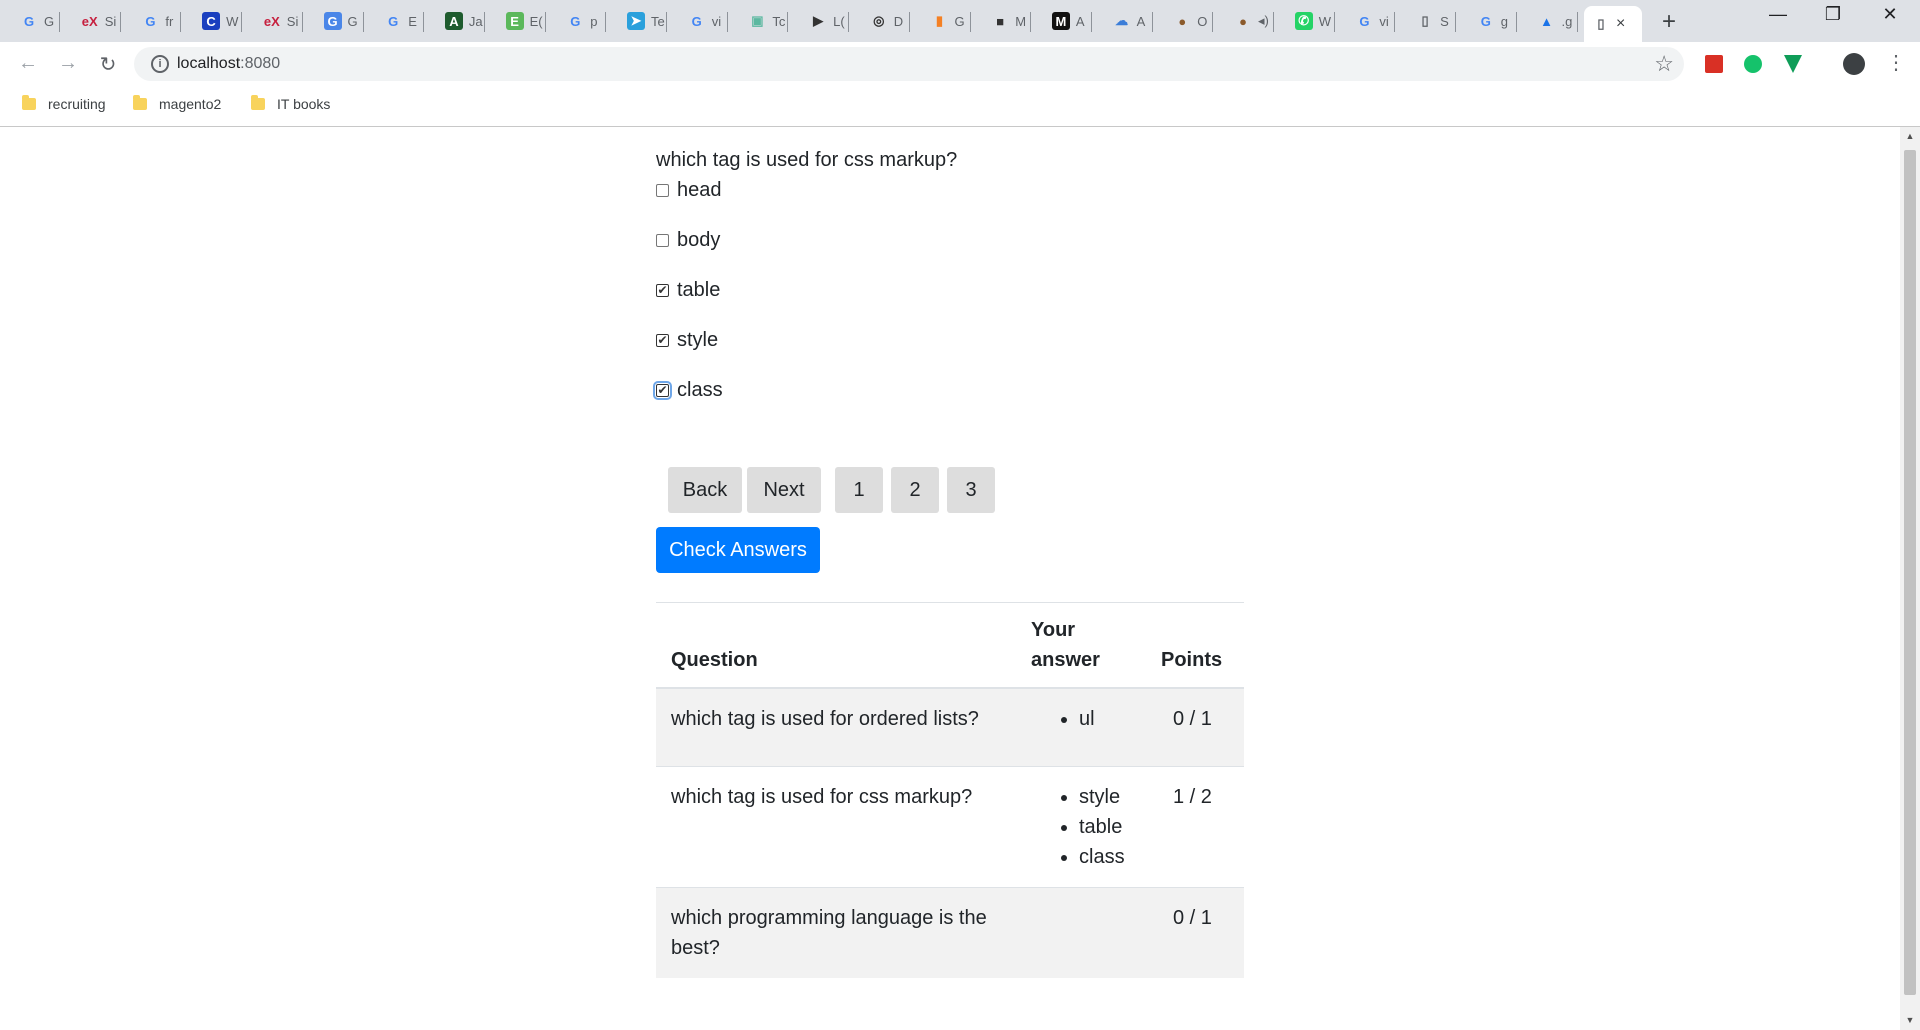  What do you see at coordinates (807, 160) in the screenshot?
I see `question-text: which tag is used for css markup?` at bounding box center [807, 160].